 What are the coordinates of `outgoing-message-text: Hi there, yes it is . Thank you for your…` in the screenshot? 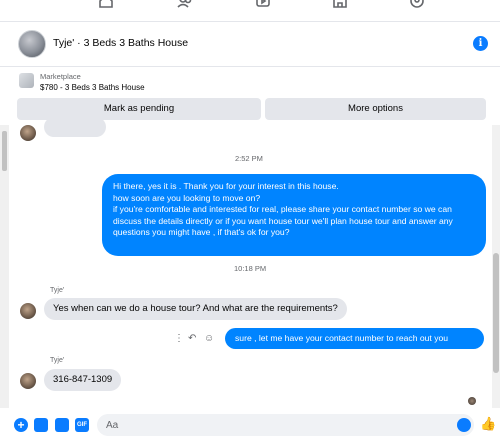 It's located at (283, 209).